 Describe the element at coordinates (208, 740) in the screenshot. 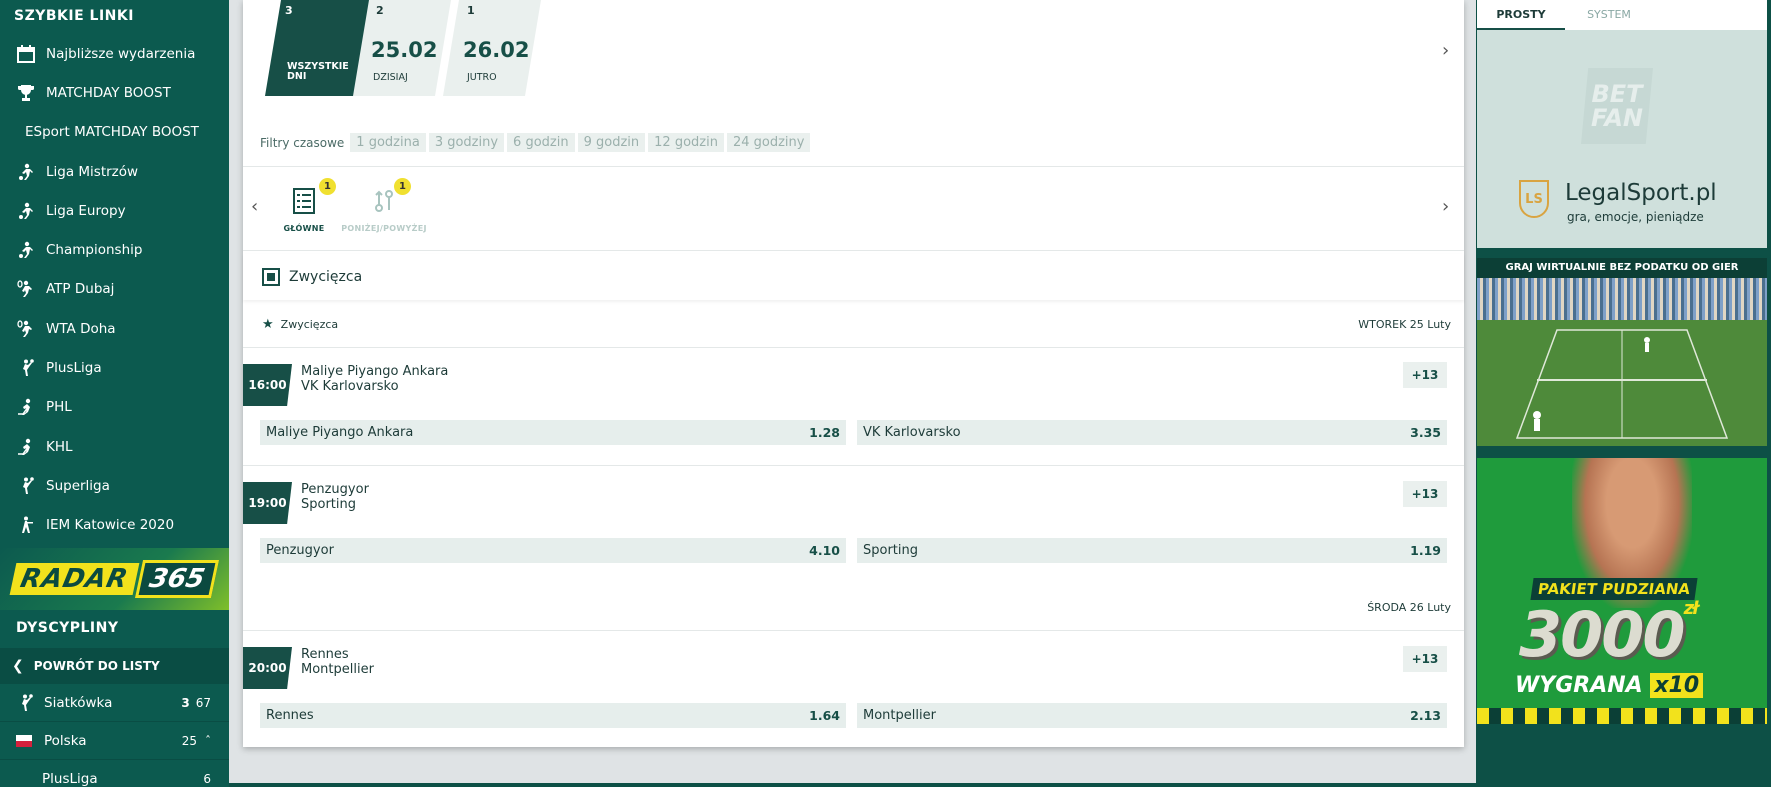

I see `chevron-up-icon: ˆ` at that location.